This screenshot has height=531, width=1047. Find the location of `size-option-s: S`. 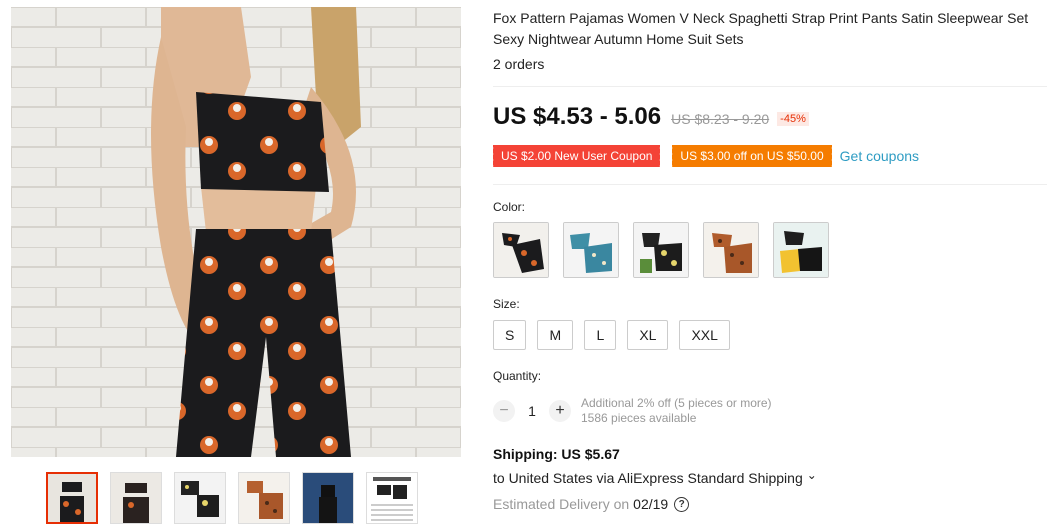

size-option-s: S is located at coordinates (510, 335).